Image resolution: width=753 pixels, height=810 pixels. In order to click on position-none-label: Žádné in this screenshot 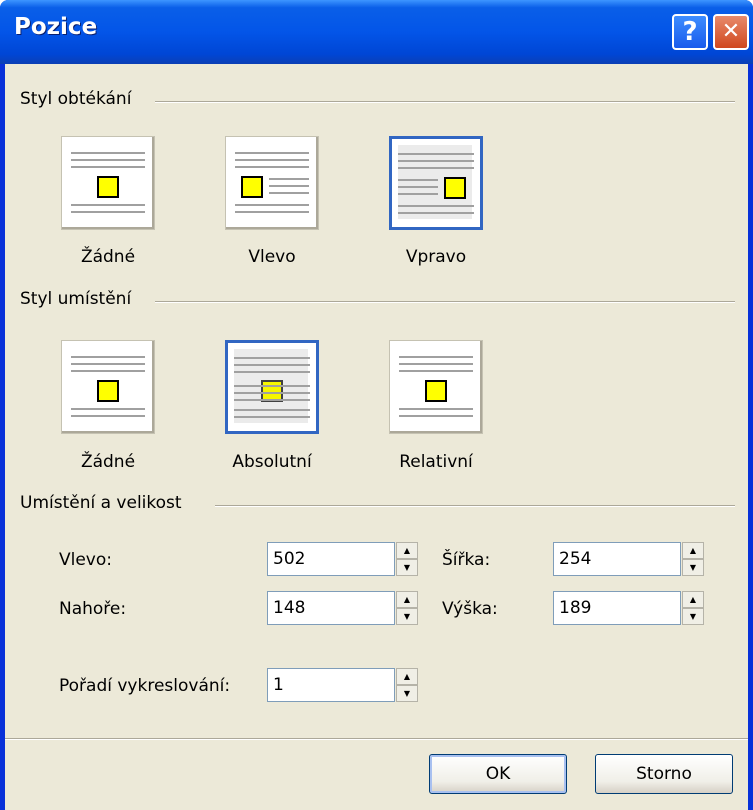, I will do `click(108, 462)`.